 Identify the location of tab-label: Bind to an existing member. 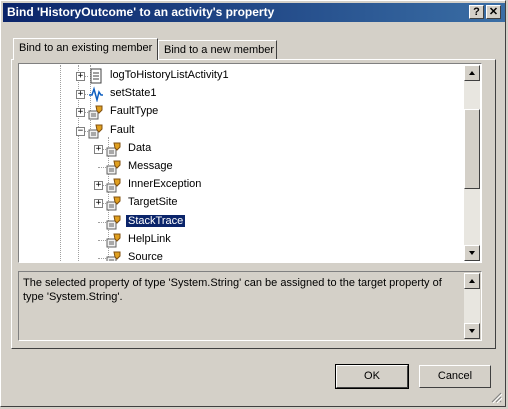
(86, 48).